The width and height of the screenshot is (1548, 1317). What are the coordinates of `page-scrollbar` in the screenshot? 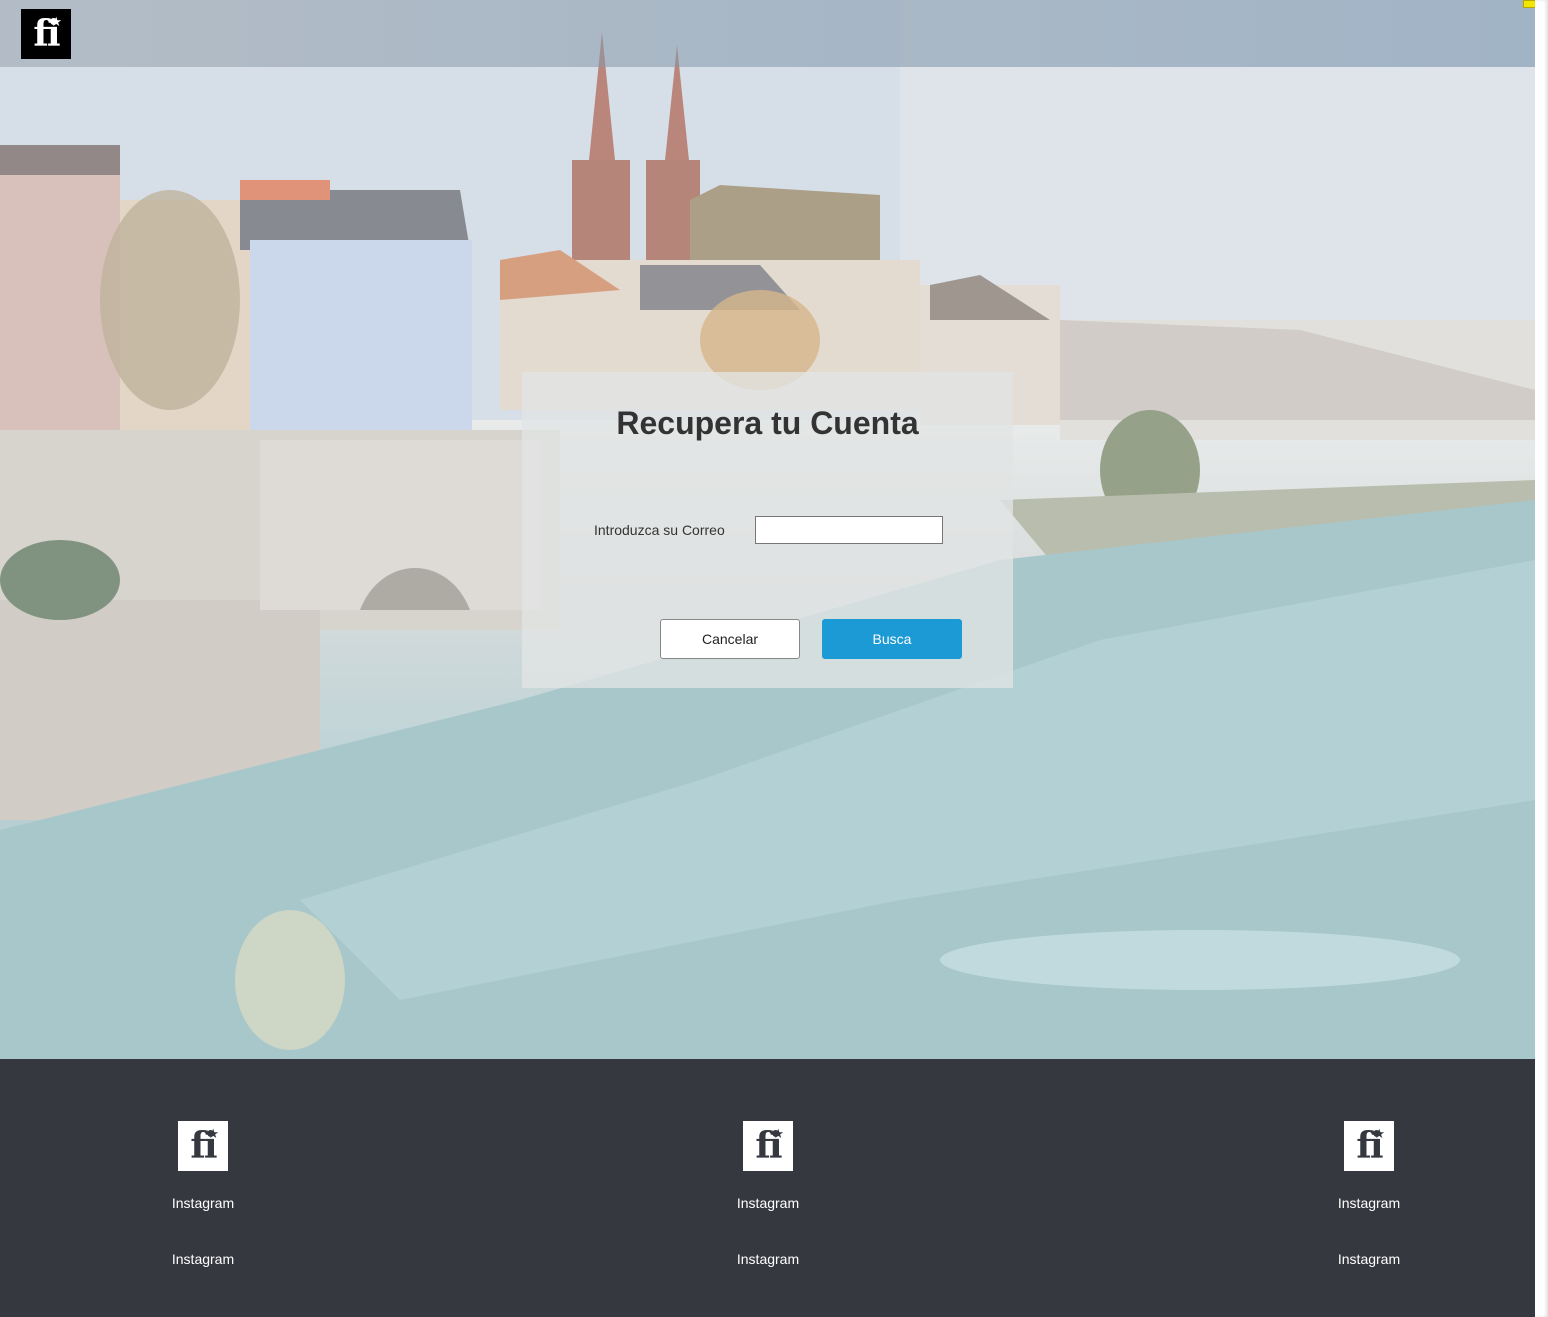 It's located at (1541, 658).